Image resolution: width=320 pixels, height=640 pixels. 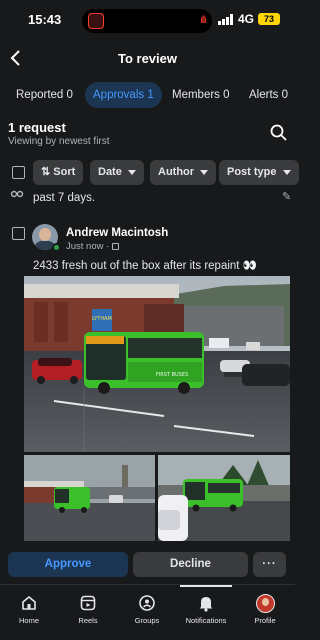 I want to click on sort-icon: ⇅, so click(x=46, y=172).